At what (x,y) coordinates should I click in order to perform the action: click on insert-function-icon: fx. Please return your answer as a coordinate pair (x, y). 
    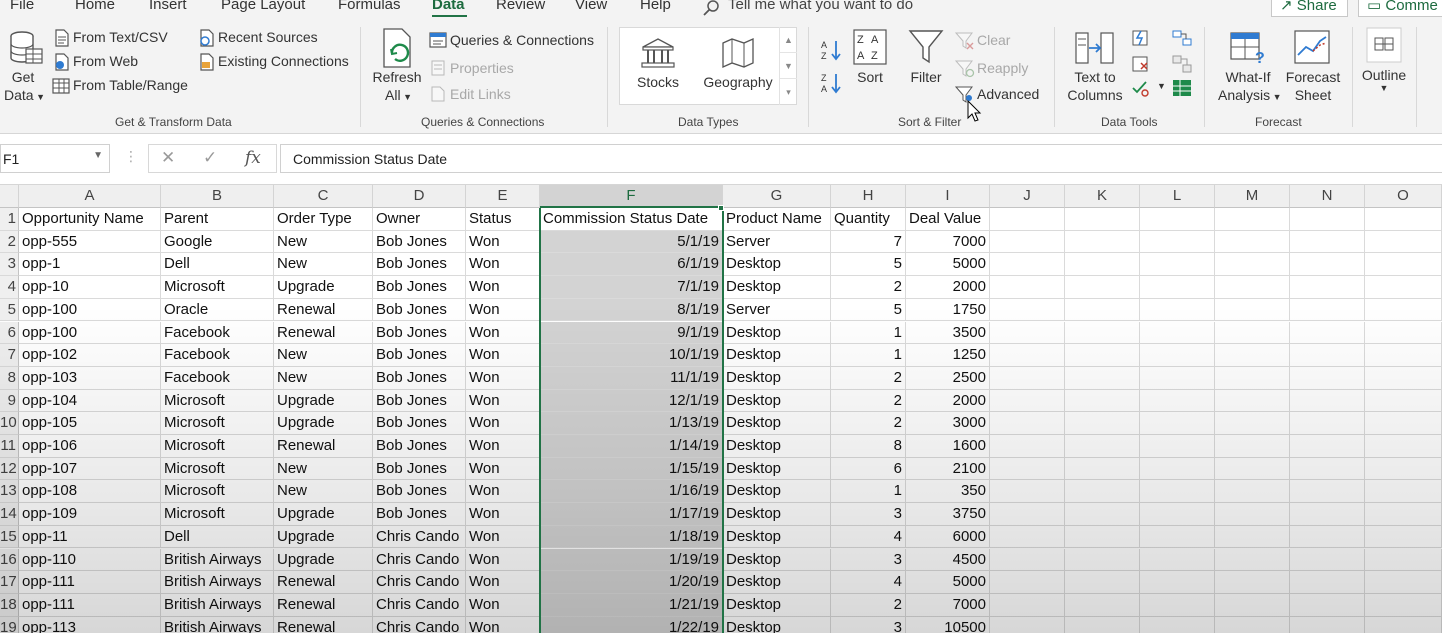
    Looking at the image, I should click on (253, 158).